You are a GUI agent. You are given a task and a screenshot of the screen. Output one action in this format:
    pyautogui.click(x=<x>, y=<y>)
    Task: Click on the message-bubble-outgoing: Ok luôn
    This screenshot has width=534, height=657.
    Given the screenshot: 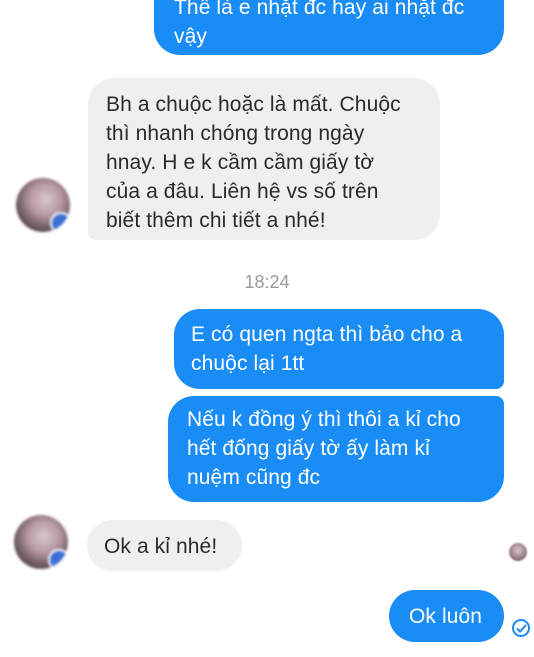 What is the action you would take?
    pyautogui.click(x=446, y=616)
    